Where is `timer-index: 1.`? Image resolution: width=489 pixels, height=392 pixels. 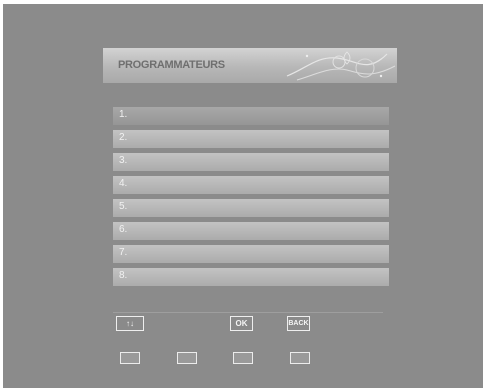
timer-index: 1. is located at coordinates (123, 114).